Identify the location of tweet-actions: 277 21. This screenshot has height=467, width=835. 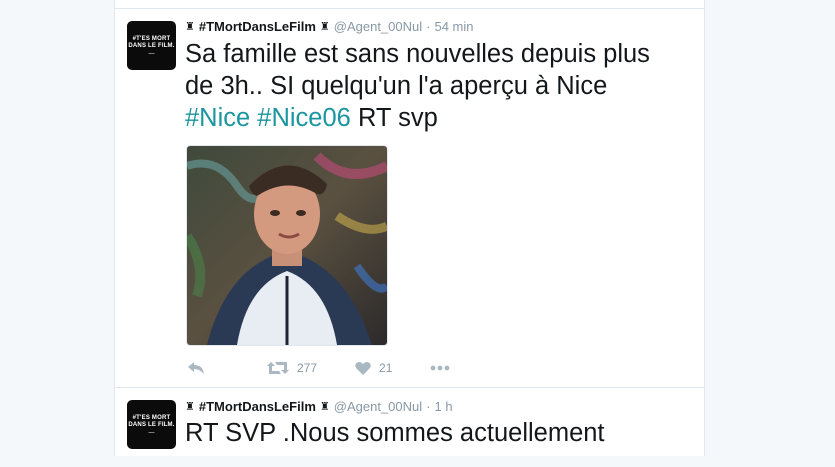
(318, 368).